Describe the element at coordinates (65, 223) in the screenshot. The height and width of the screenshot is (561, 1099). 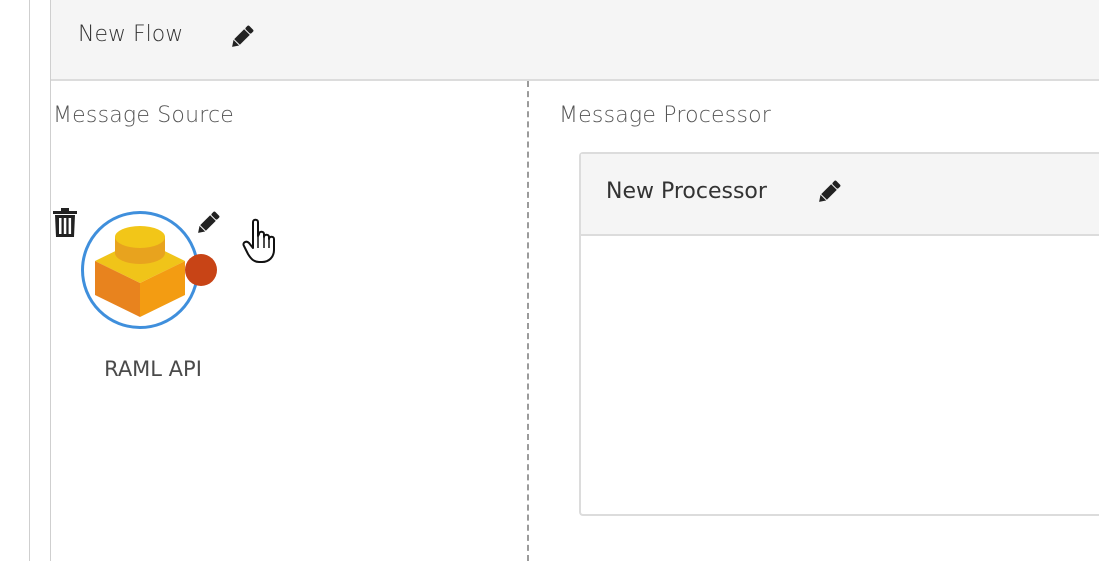
I see `delete-trash-icon` at that location.